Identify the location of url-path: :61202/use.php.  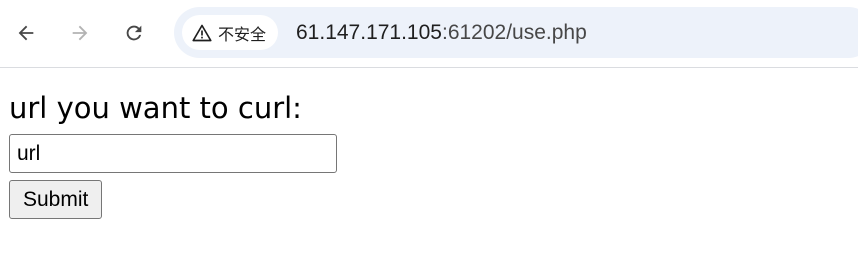
(514, 32).